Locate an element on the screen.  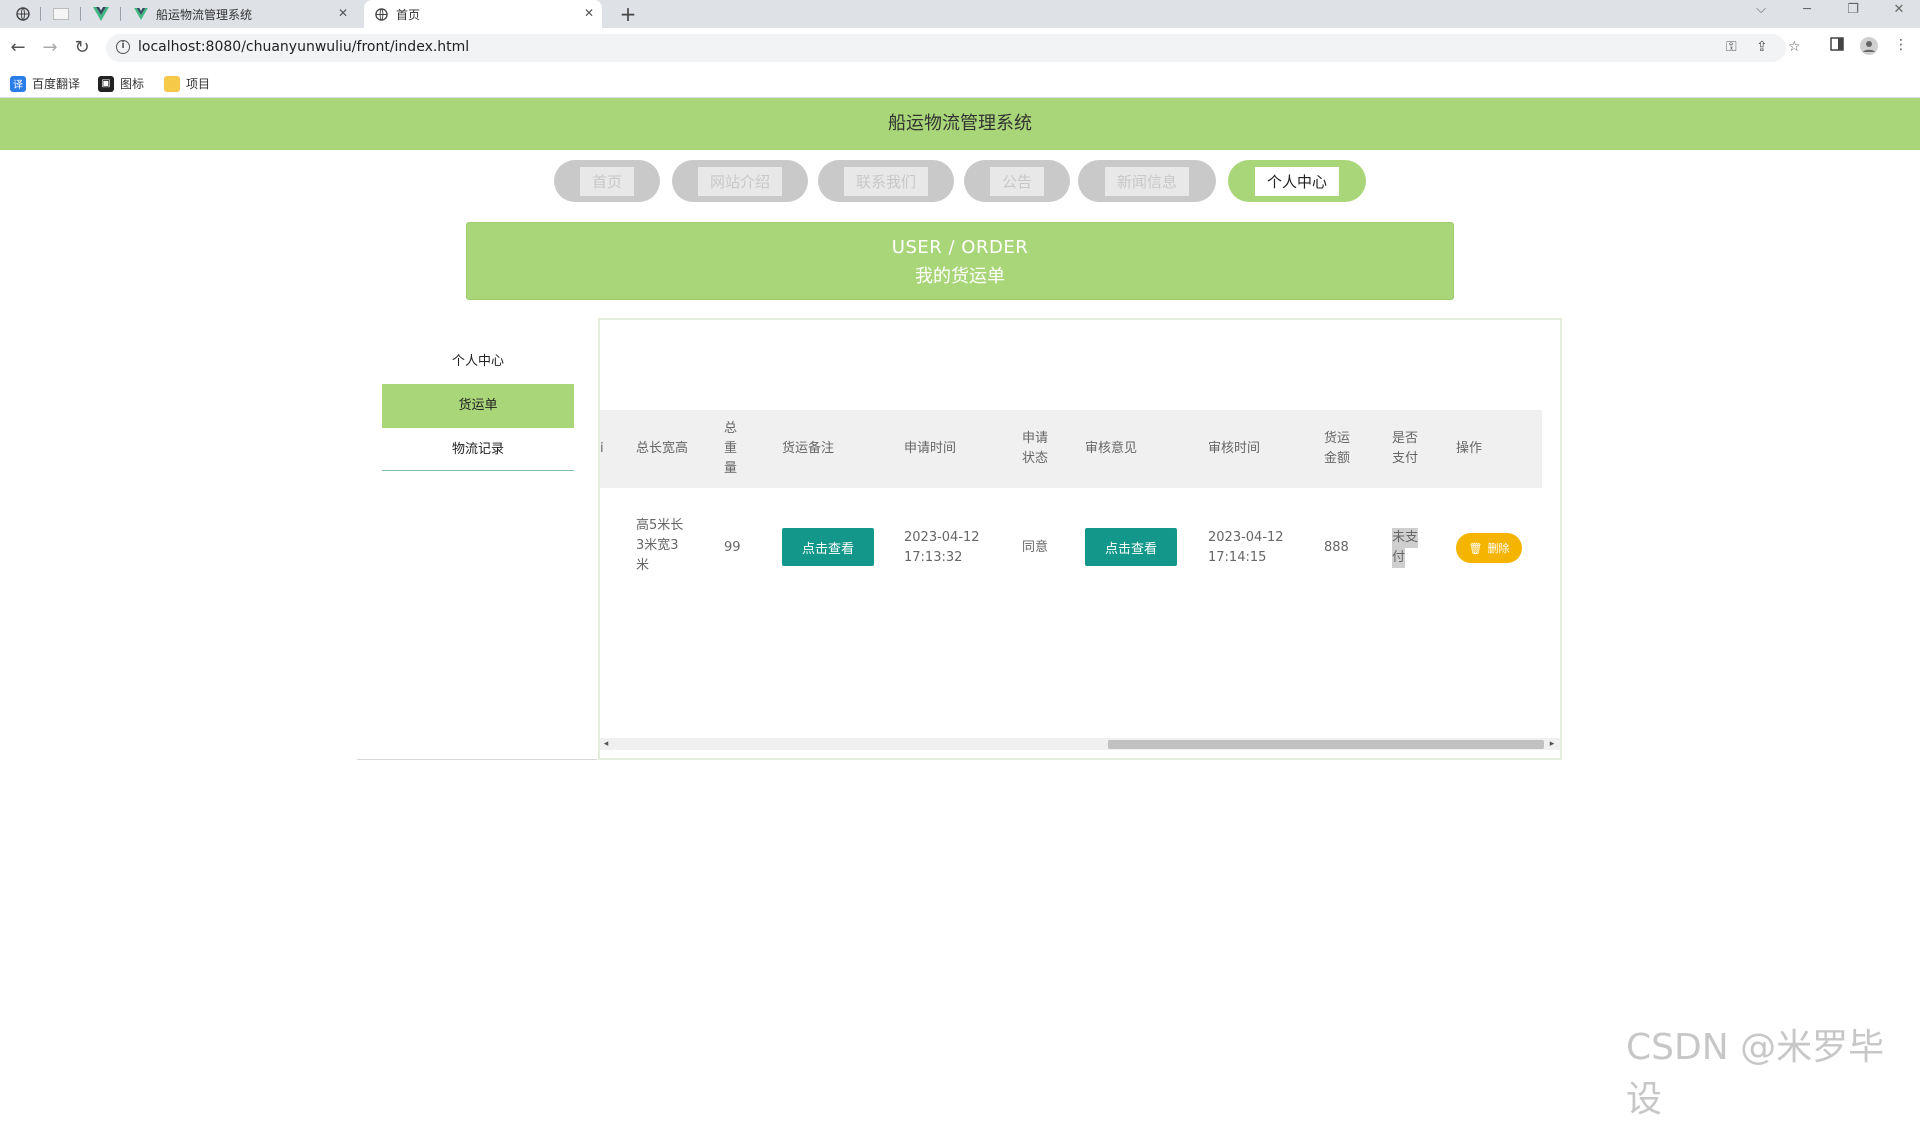
header-size: 总长宽高 is located at coordinates (662, 448).